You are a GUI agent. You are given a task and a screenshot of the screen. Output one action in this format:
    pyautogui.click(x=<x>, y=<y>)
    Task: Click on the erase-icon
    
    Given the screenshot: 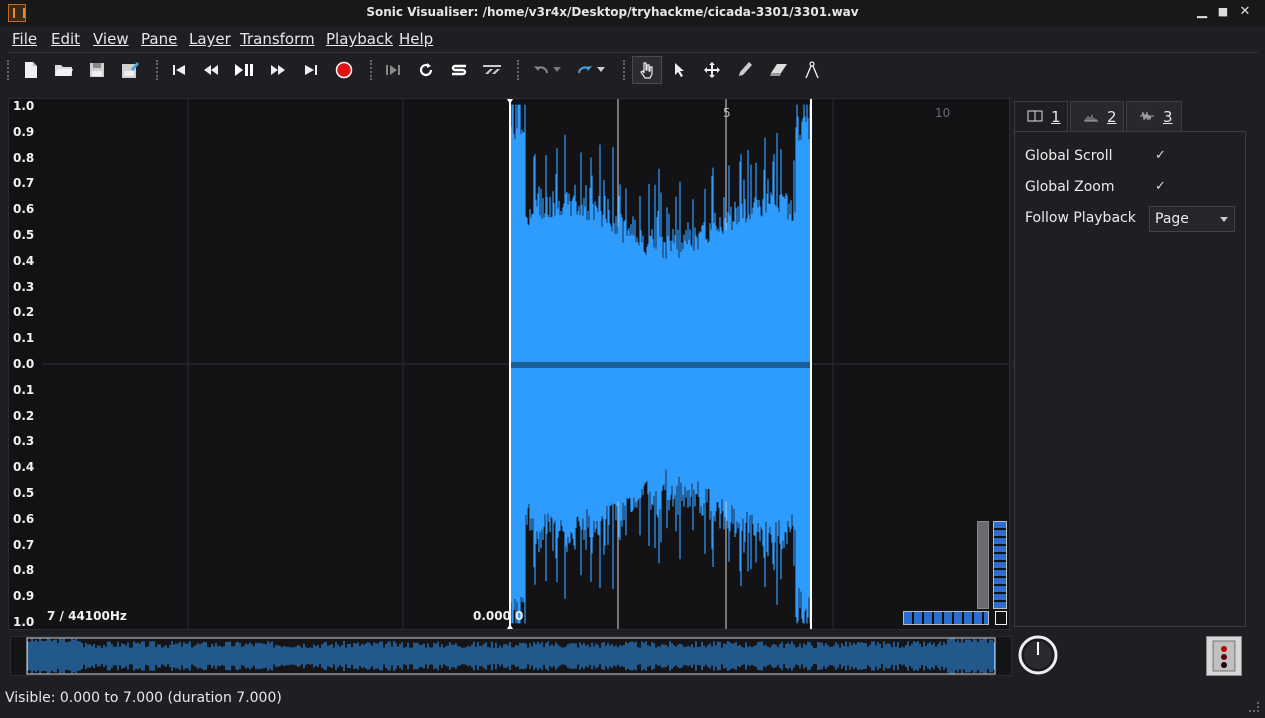 What is the action you would take?
    pyautogui.click(x=779, y=70)
    